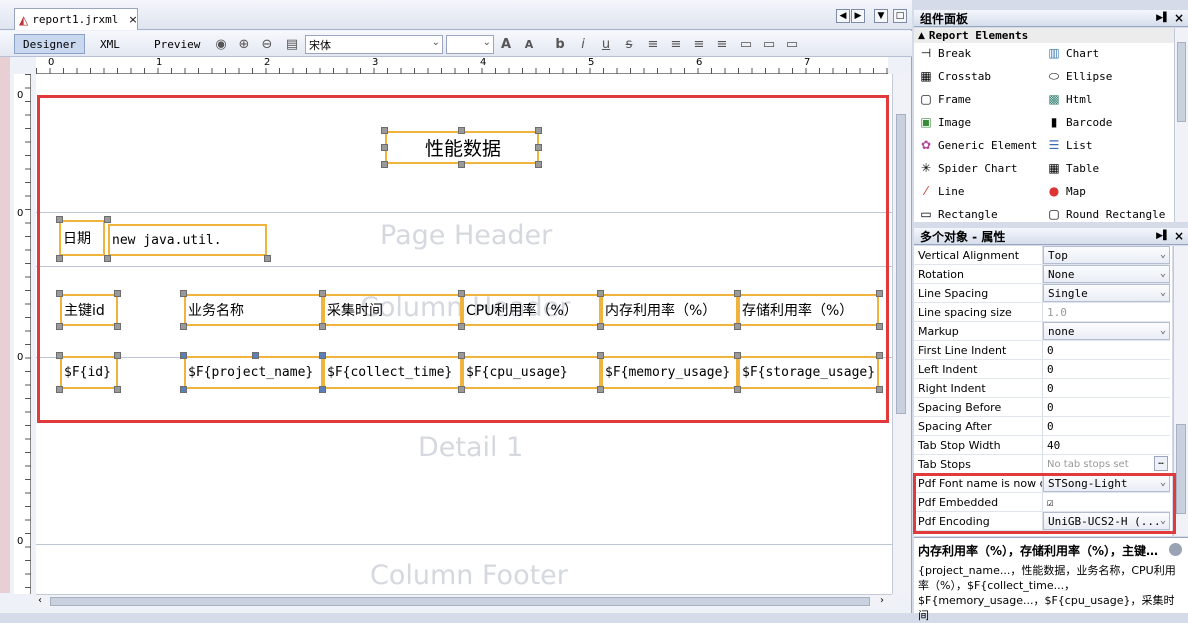 The width and height of the screenshot is (1188, 623). Describe the element at coordinates (1042, 445) in the screenshot. I see `property-row: Tab Stop Width 40` at that location.